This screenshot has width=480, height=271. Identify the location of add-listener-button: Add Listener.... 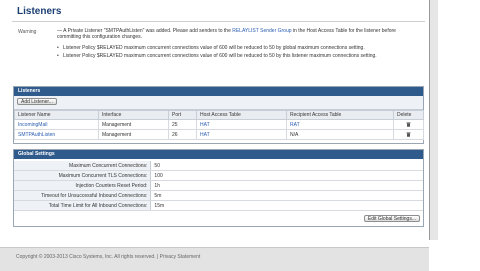
(37, 101).